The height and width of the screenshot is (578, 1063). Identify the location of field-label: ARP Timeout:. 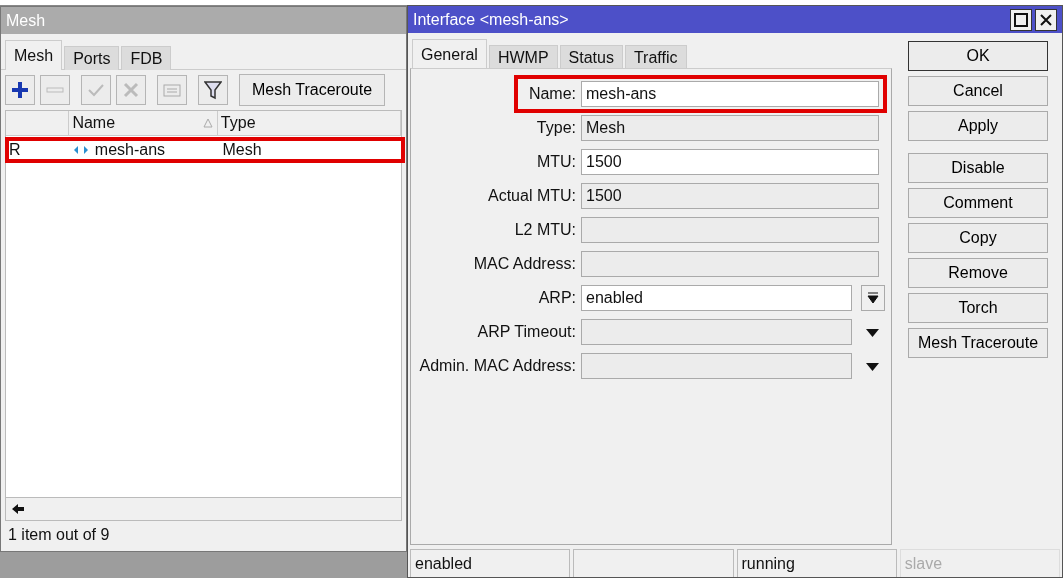
(526, 332).